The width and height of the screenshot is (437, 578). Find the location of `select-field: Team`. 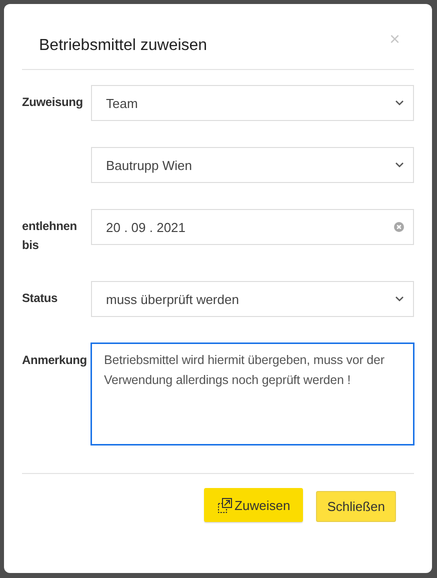

select-field: Team is located at coordinates (252, 103).